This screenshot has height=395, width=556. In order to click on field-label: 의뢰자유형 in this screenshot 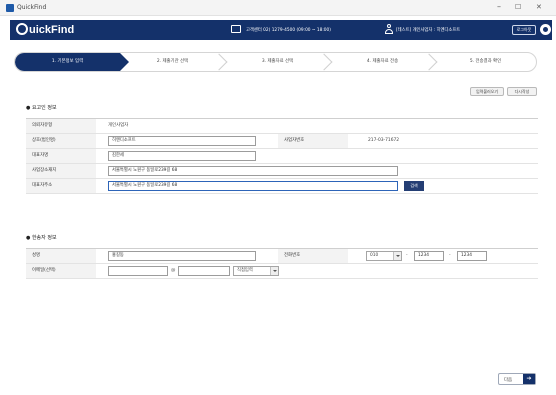, I will do `click(61, 126)`.